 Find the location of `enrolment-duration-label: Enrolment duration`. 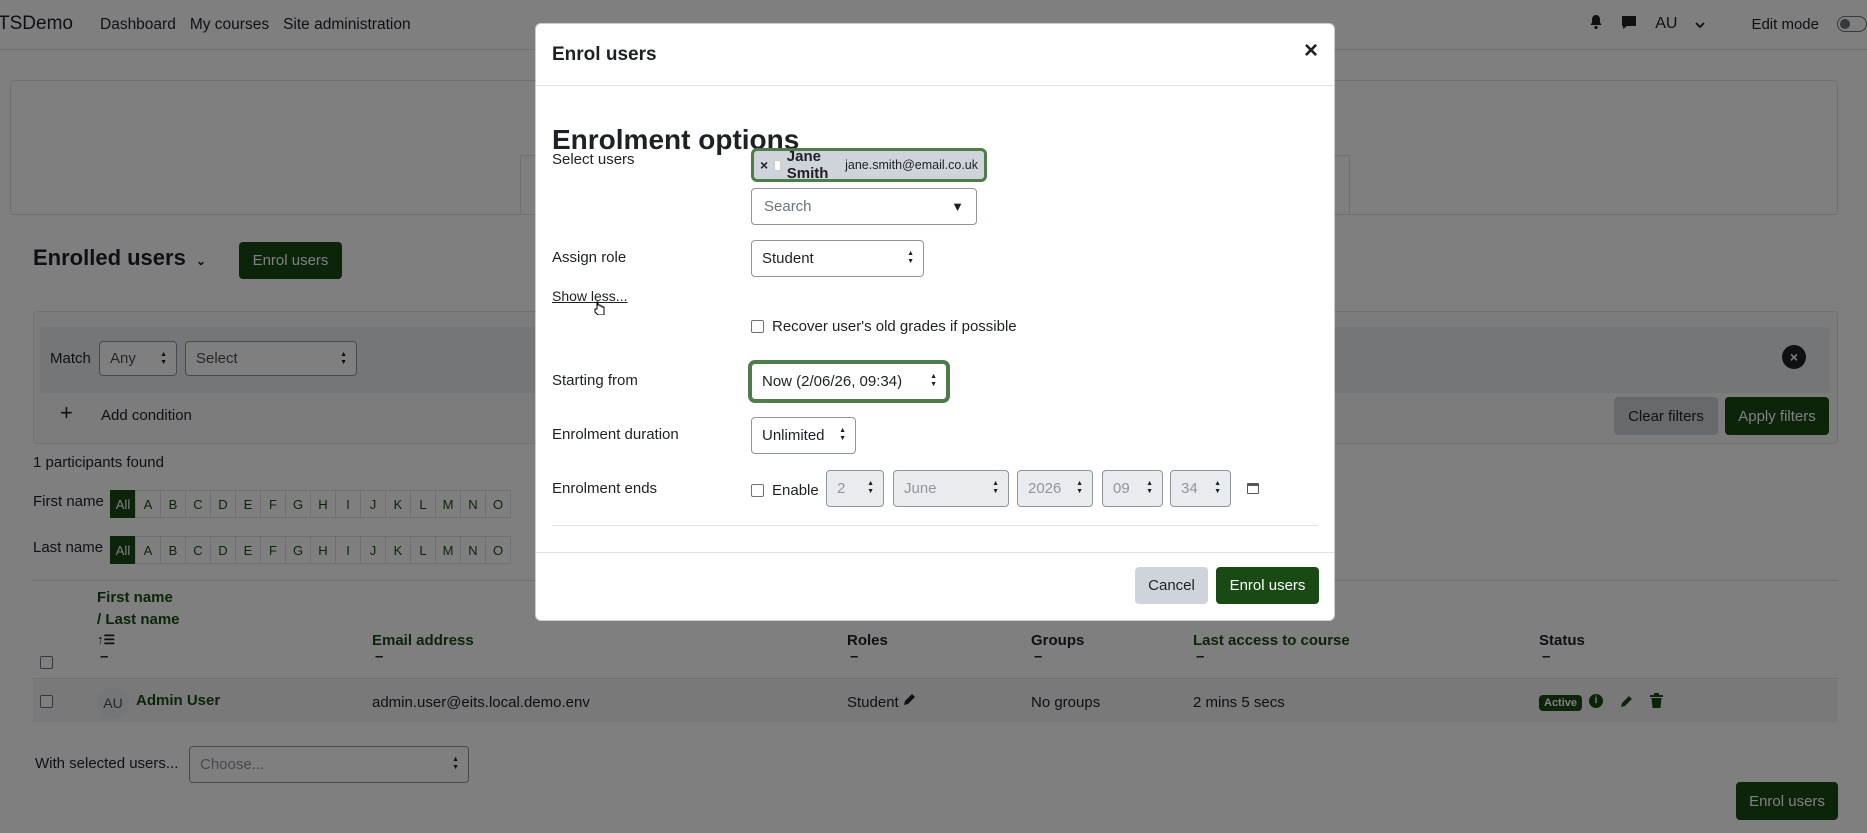

enrolment-duration-label: Enrolment duration is located at coordinates (615, 434).